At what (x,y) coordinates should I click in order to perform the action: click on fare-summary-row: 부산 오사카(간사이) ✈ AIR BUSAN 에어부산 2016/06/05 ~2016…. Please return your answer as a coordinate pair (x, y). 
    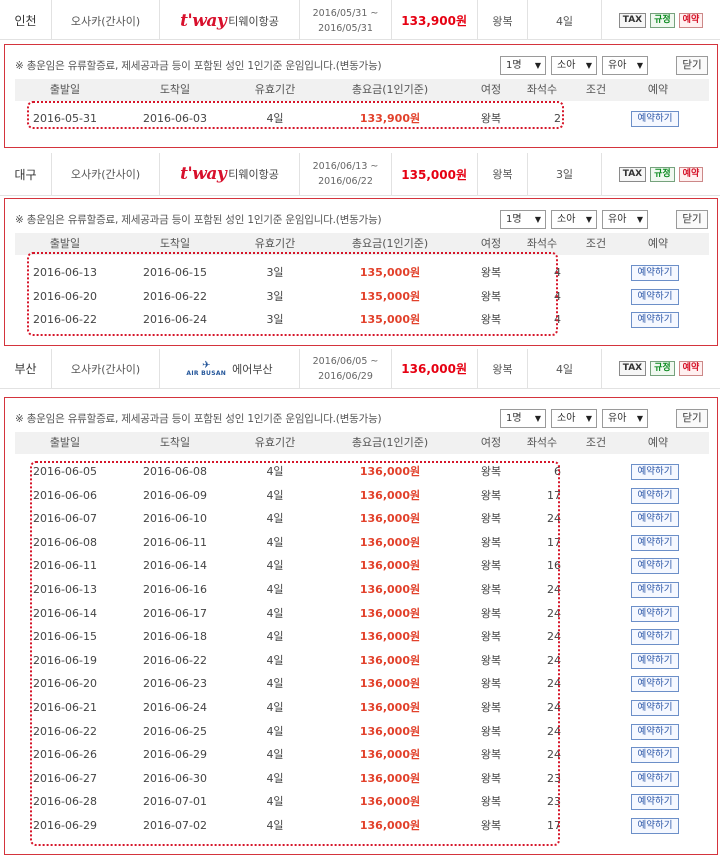
    Looking at the image, I should click on (360, 369).